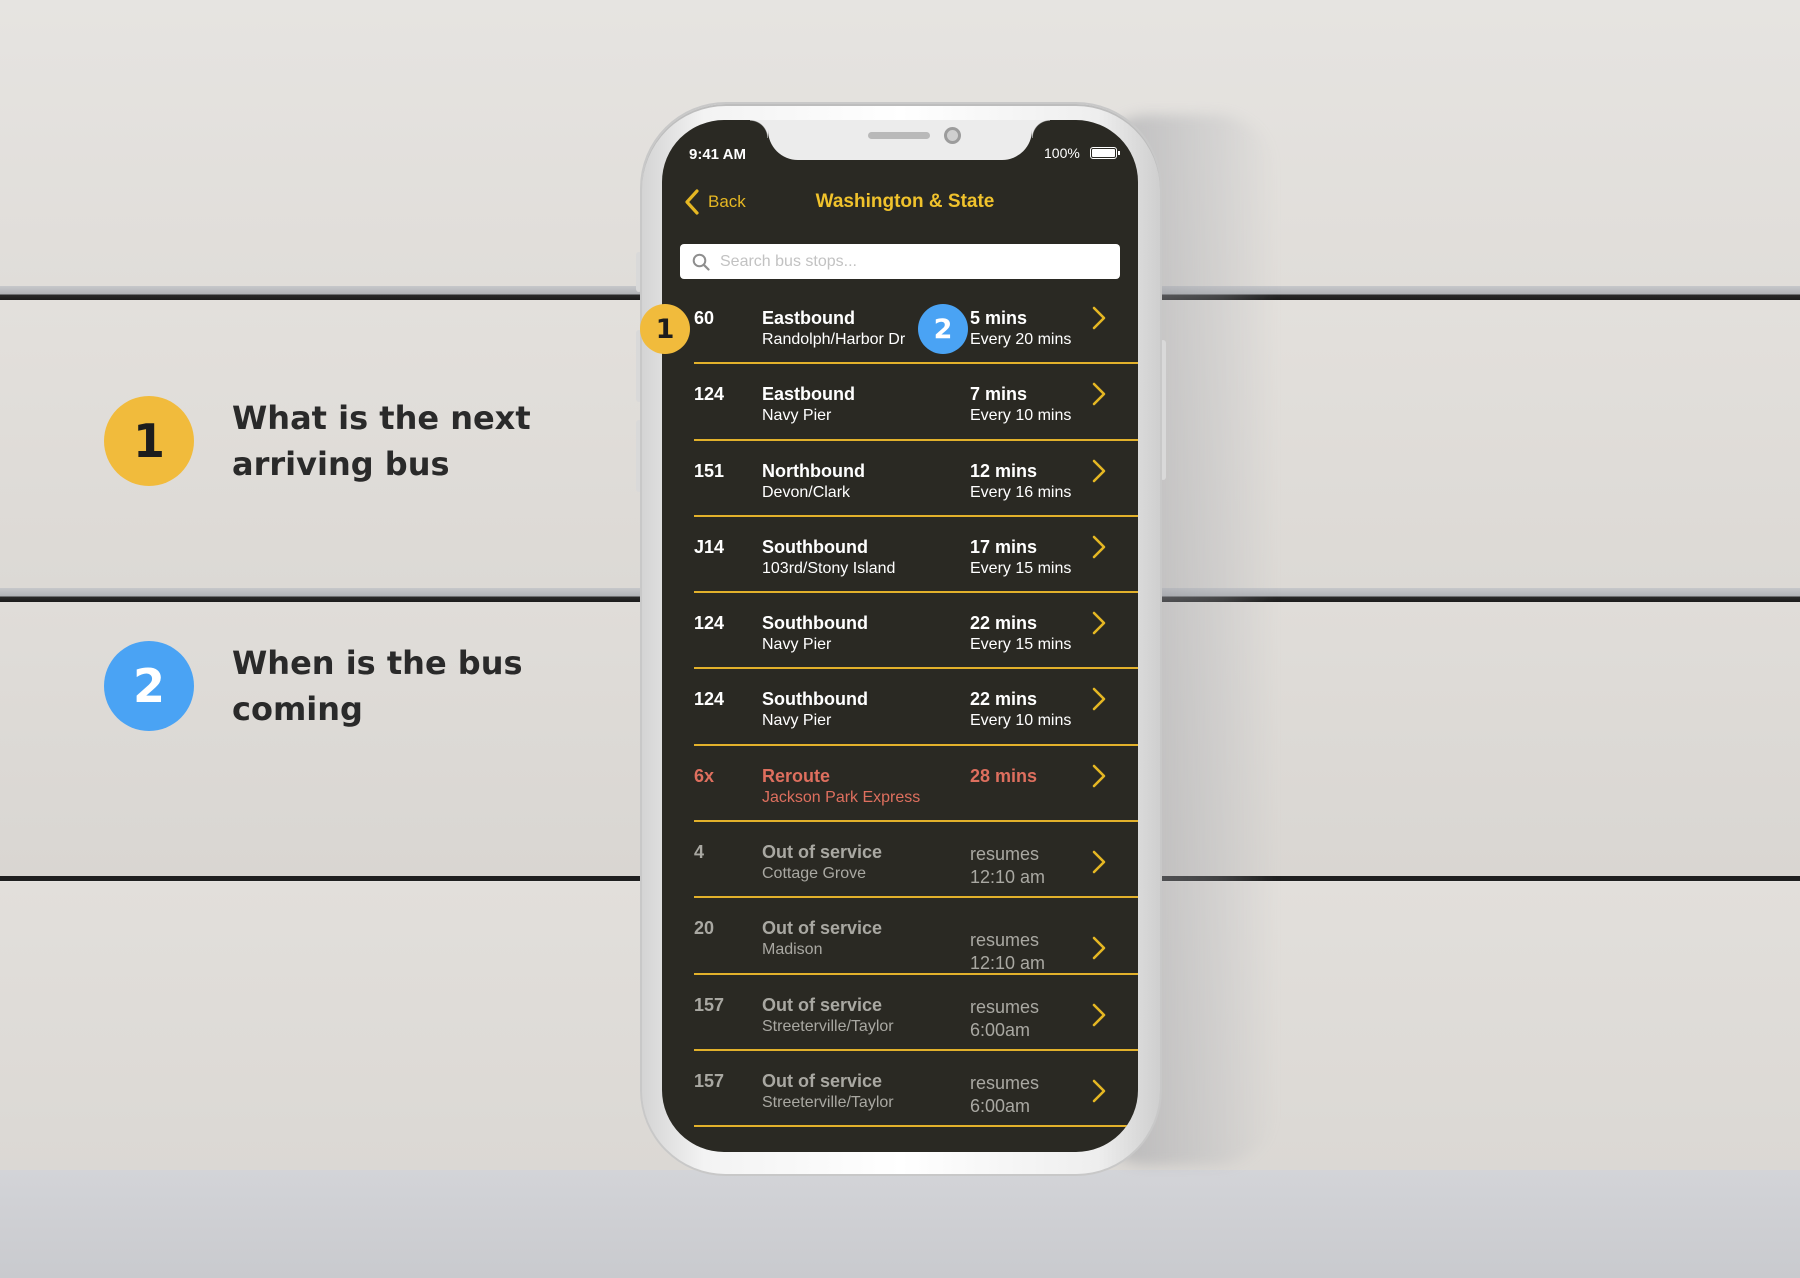  I want to click on legend-badge-1: 1, so click(149, 441).